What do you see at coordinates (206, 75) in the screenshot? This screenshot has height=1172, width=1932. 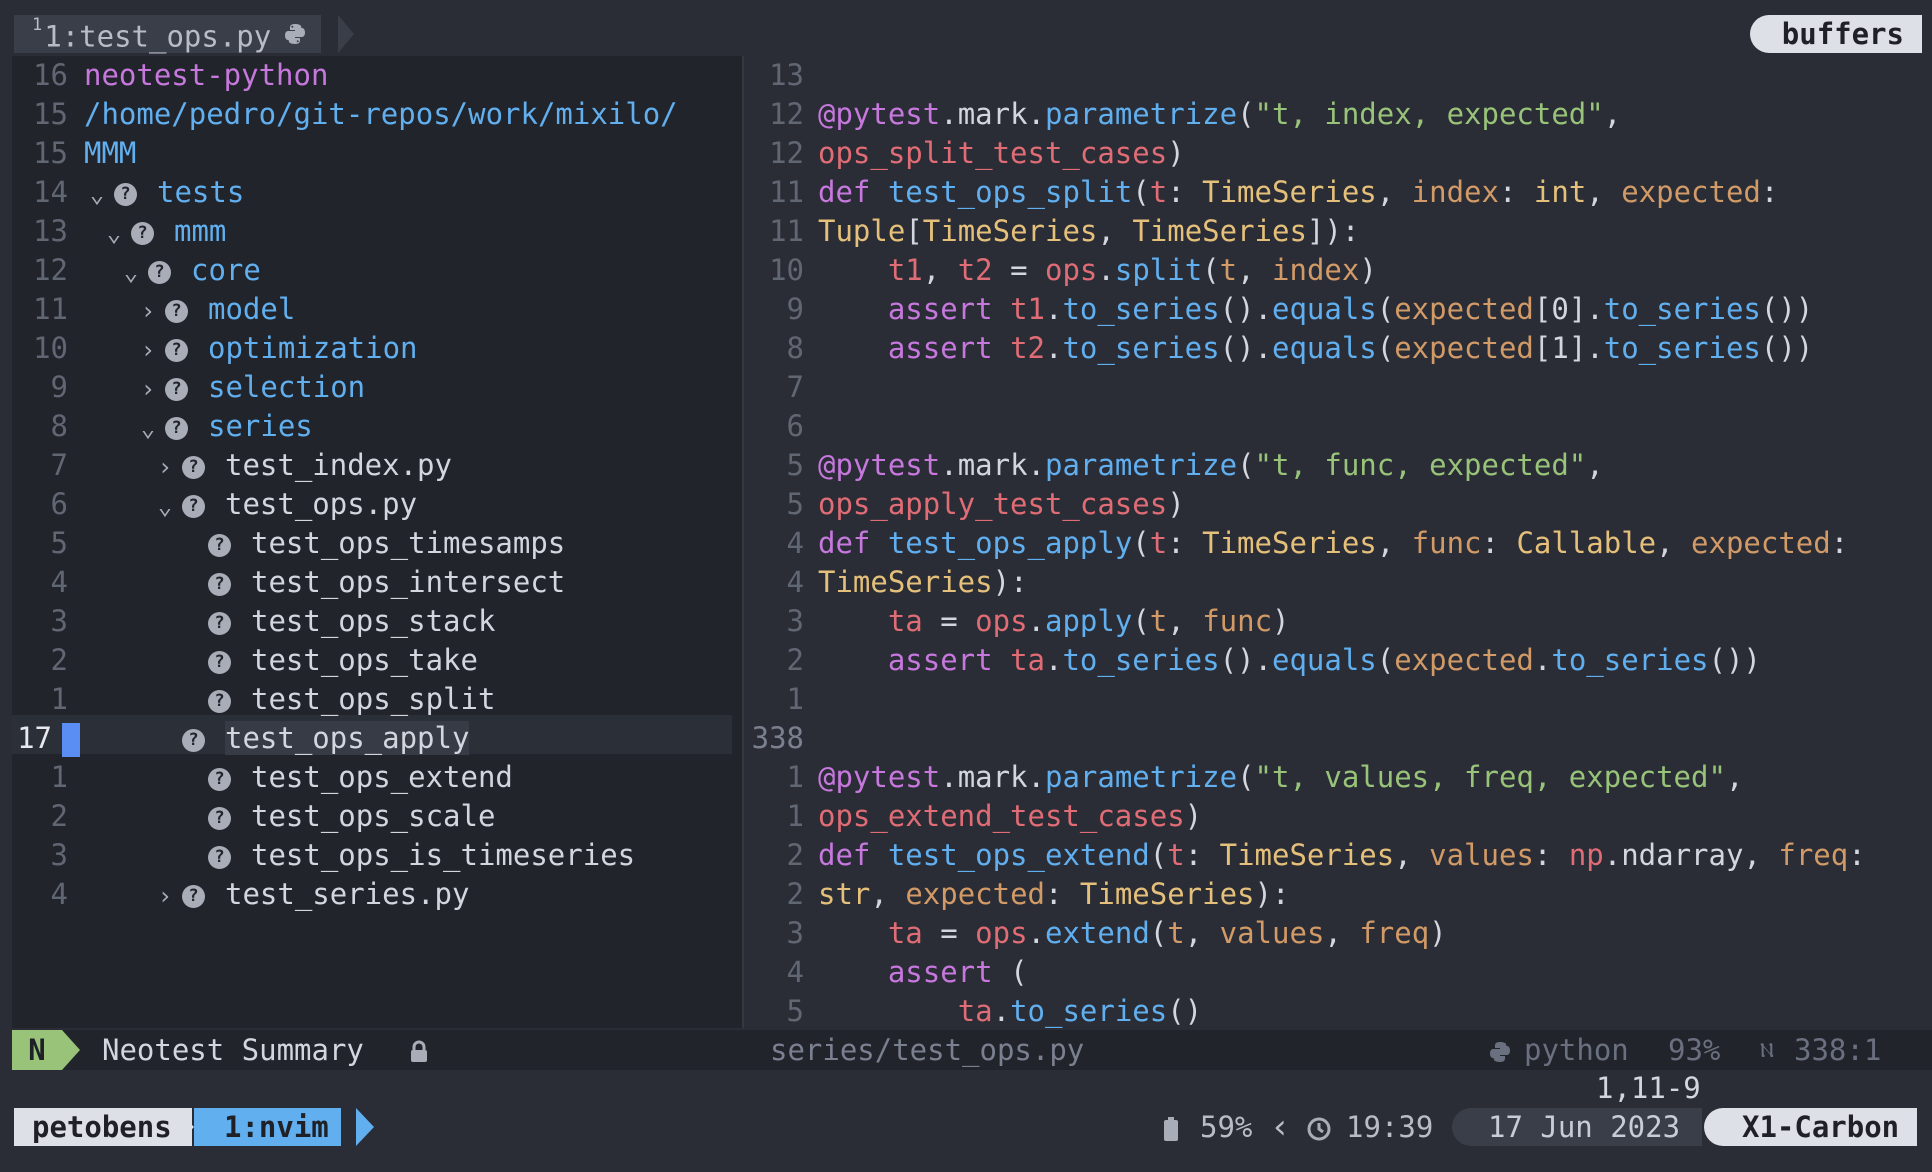 I see `tree-item-label: neotest-python` at bounding box center [206, 75].